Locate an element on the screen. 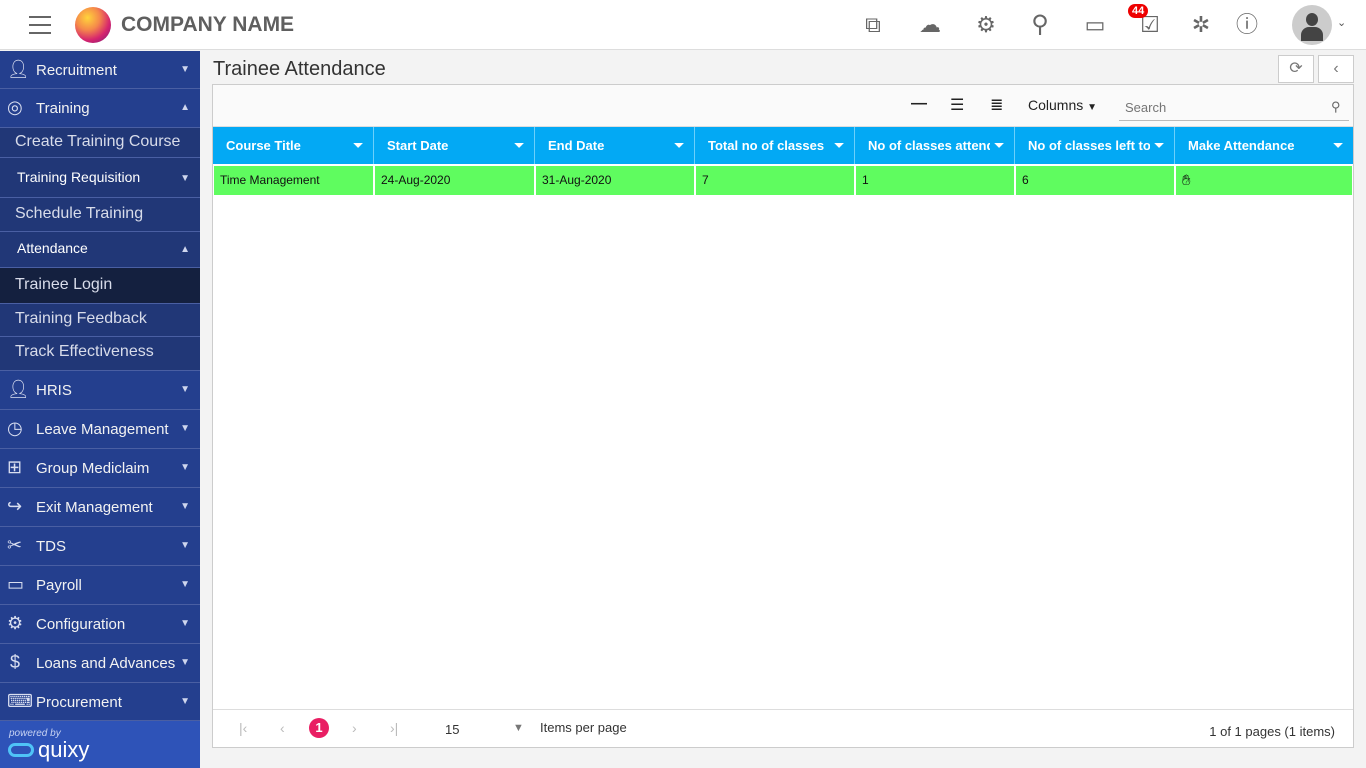 This screenshot has width=1366, height=768. cell-make-attendance: ✋︎ is located at coordinates (1264, 180).